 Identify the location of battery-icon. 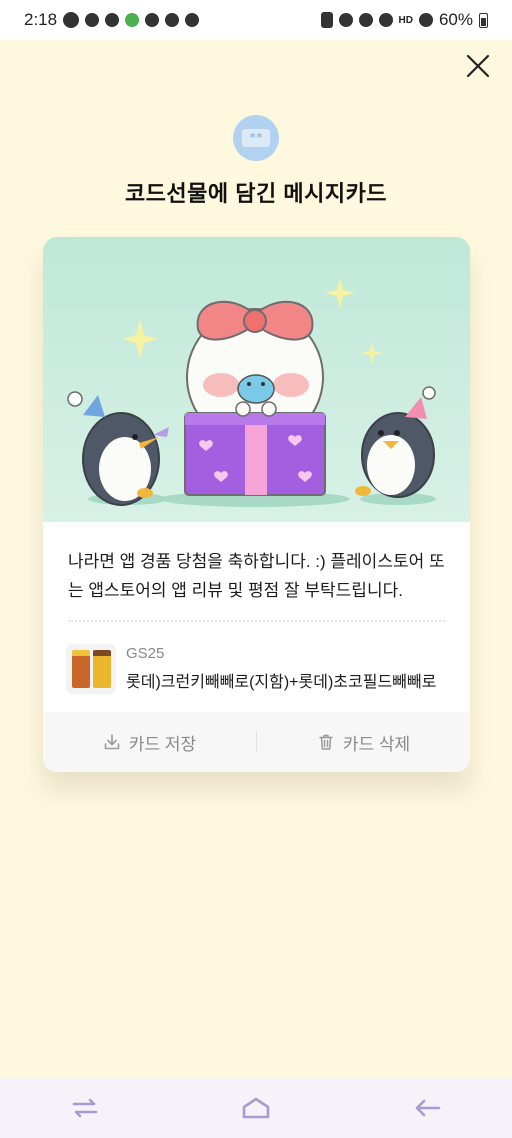
(483, 20).